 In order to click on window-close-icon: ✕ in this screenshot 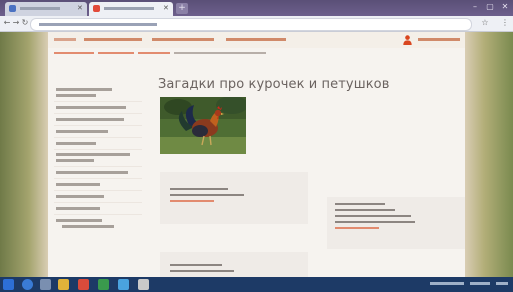, I will do `click(505, 7)`.